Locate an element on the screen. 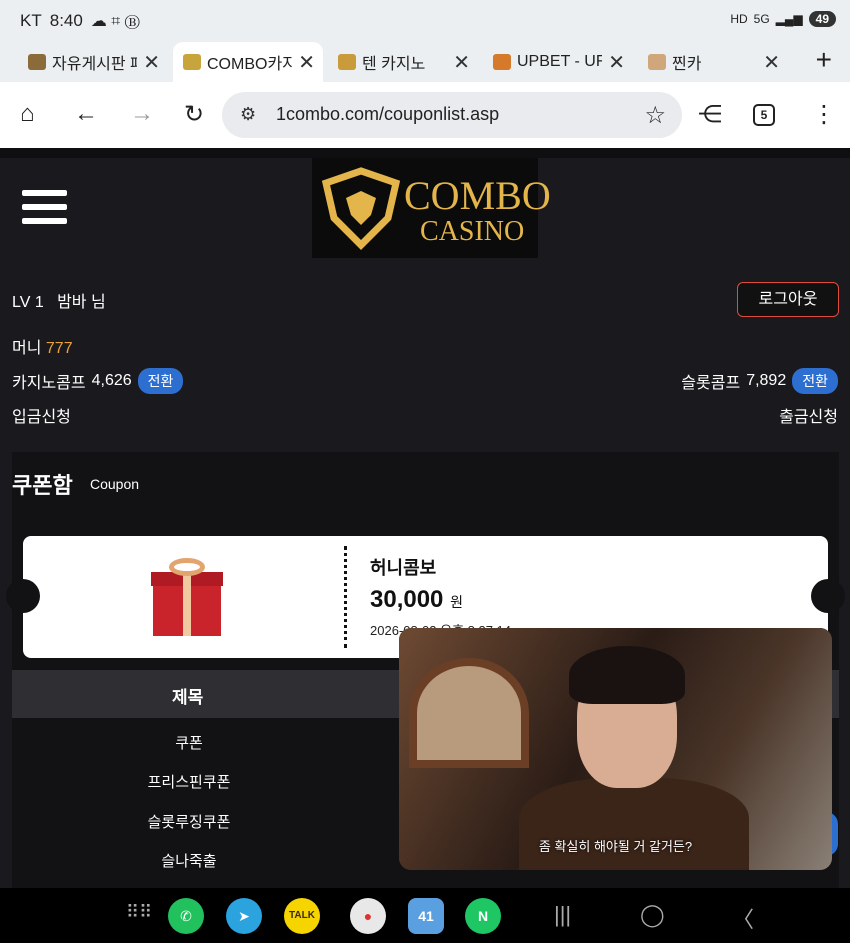 Image resolution: width=850 pixels, height=943 pixels. shield-logo-icon is located at coordinates (361, 208).